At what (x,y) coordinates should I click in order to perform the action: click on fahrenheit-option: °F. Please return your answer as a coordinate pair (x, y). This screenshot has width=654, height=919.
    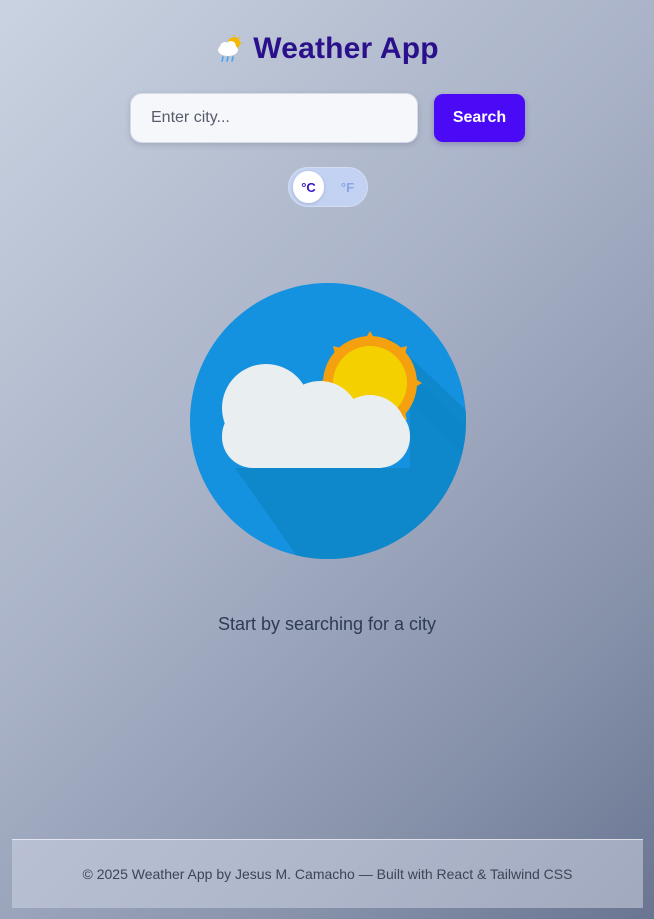
    Looking at the image, I should click on (347, 187).